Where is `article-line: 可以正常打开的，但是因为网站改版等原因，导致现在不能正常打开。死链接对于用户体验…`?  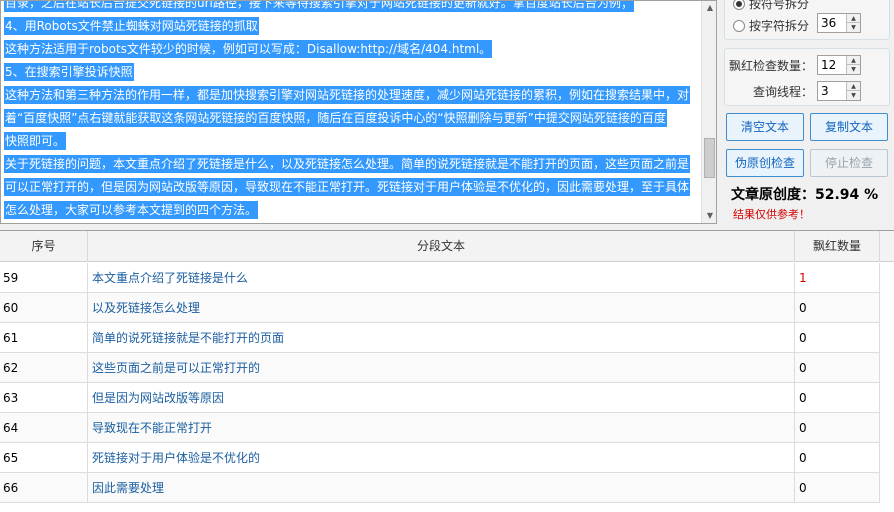
article-line: 可以正常打开的，但是因为网站改版等原因，导致现在不能正常打开。死链接对于用户体验… is located at coordinates (347, 187).